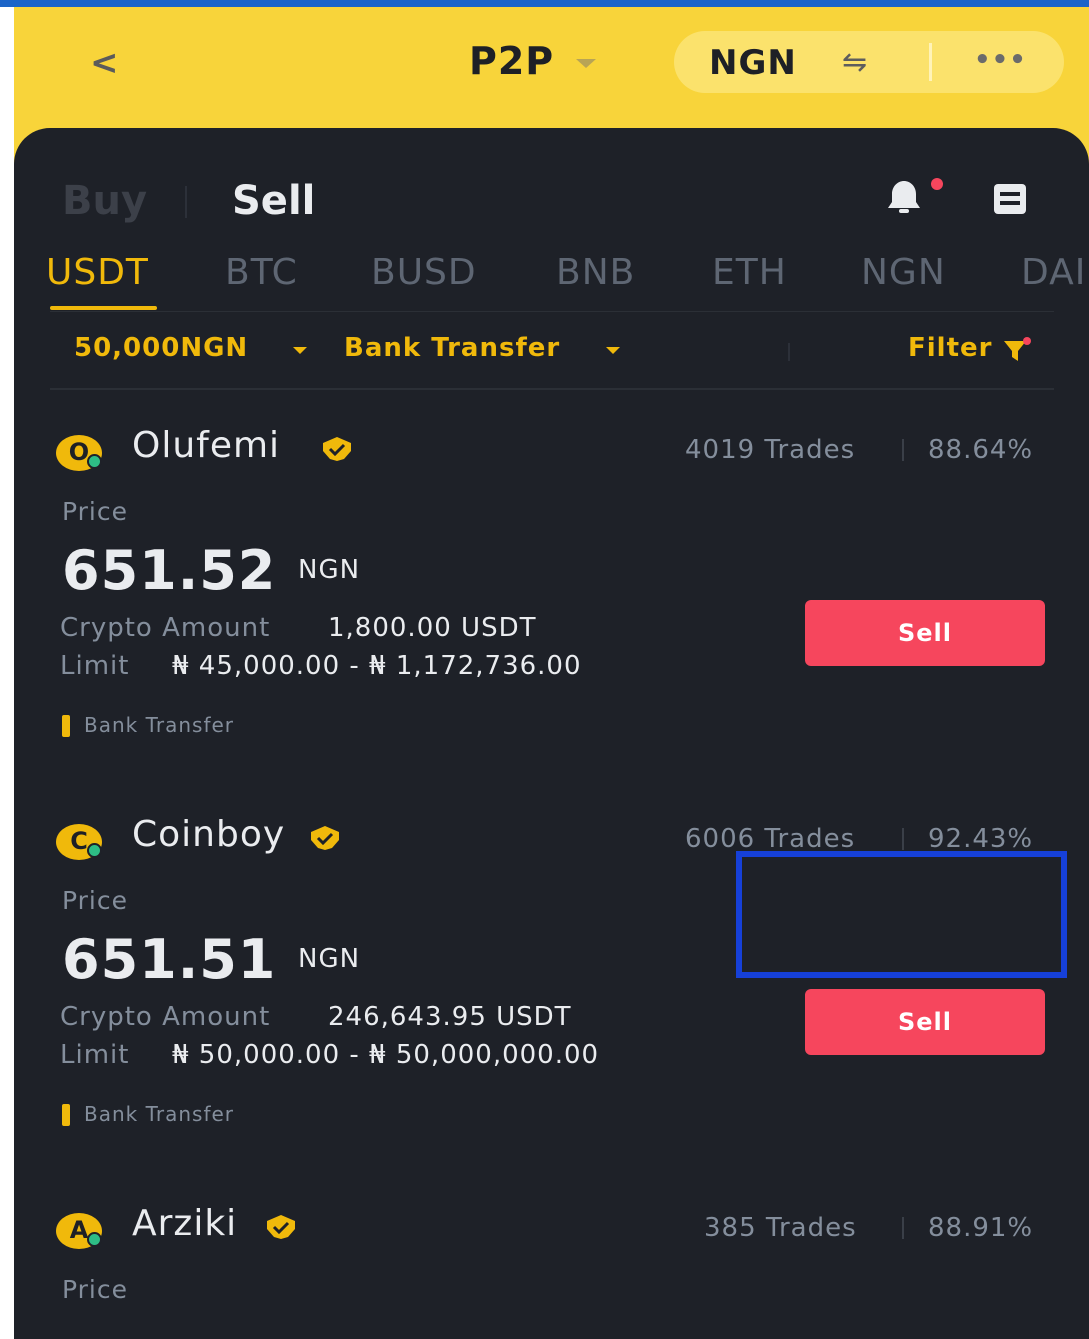  I want to click on avatar: O, so click(82, 453).